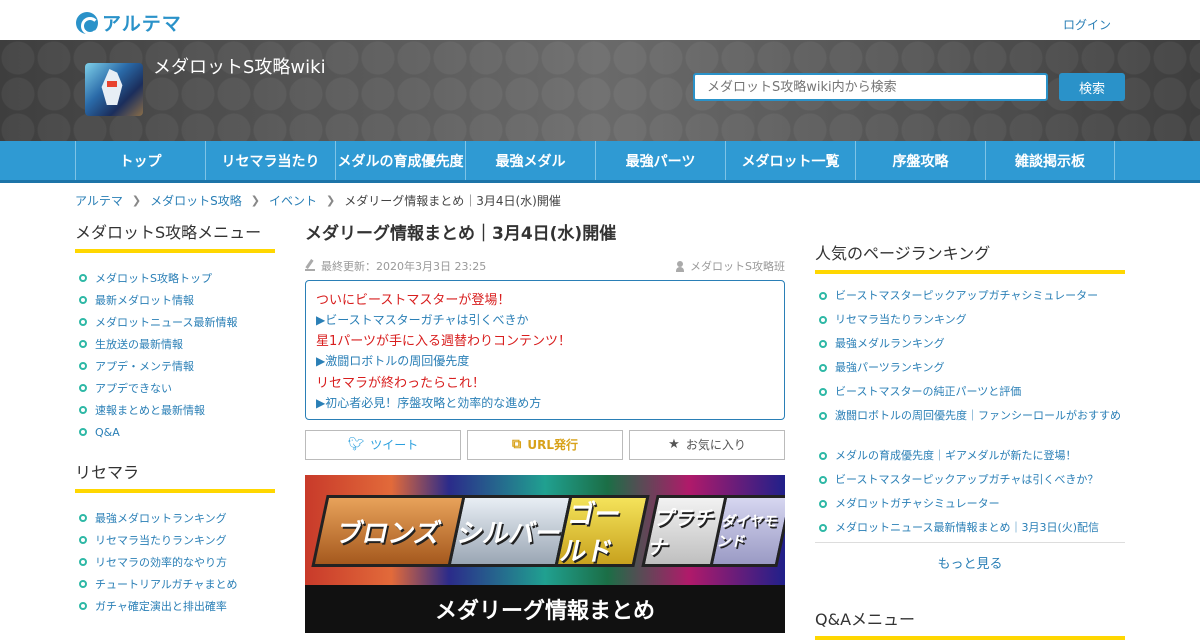 The width and height of the screenshot is (1200, 640). I want to click on promo-link: ▶ビーストマスターガチャは引くべきか, so click(545, 319).